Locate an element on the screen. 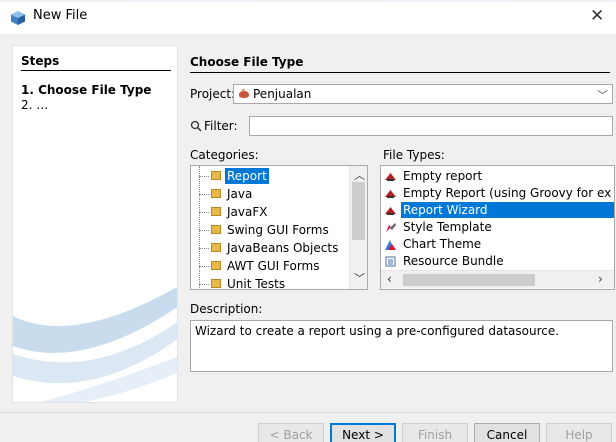 This screenshot has height=442, width=616. close-icon: ✕ is located at coordinates (597, 16).